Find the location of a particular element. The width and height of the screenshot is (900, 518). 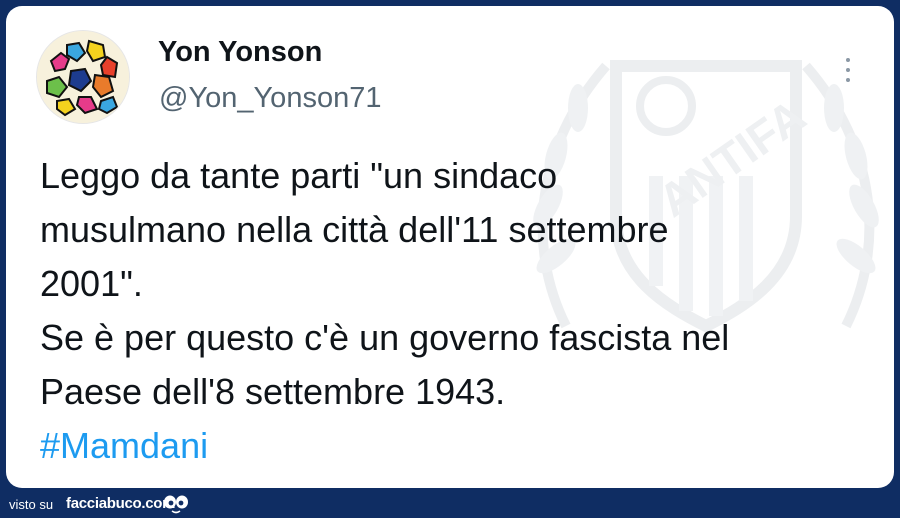

user-handle: @Yon_Yonson71 is located at coordinates (270, 98).